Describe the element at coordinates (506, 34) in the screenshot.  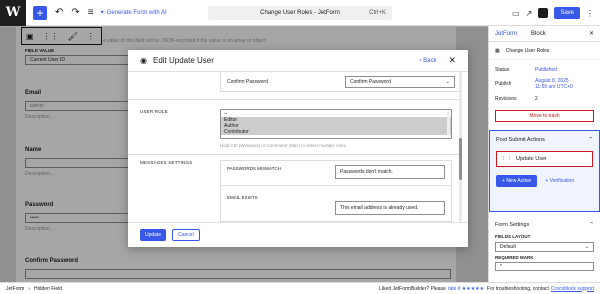
I see `tab-jetform: JetForm` at that location.